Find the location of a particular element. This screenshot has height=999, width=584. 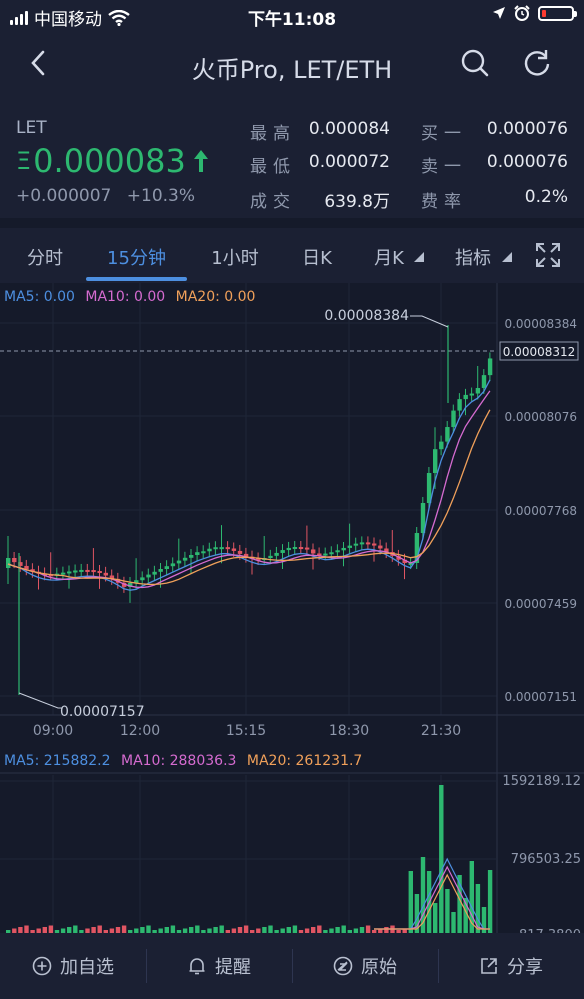

add-favorite-button: 加自选 is located at coordinates (73, 966).